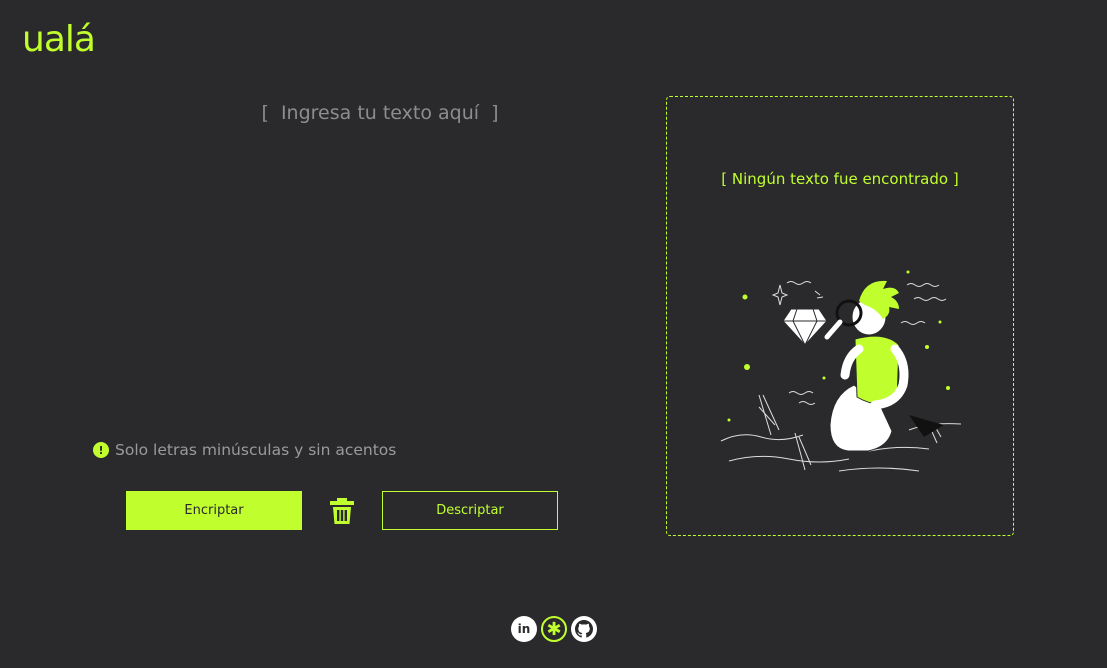 Image resolution: width=1107 pixels, height=668 pixels. I want to click on asterisk-icon: ✱, so click(554, 629).